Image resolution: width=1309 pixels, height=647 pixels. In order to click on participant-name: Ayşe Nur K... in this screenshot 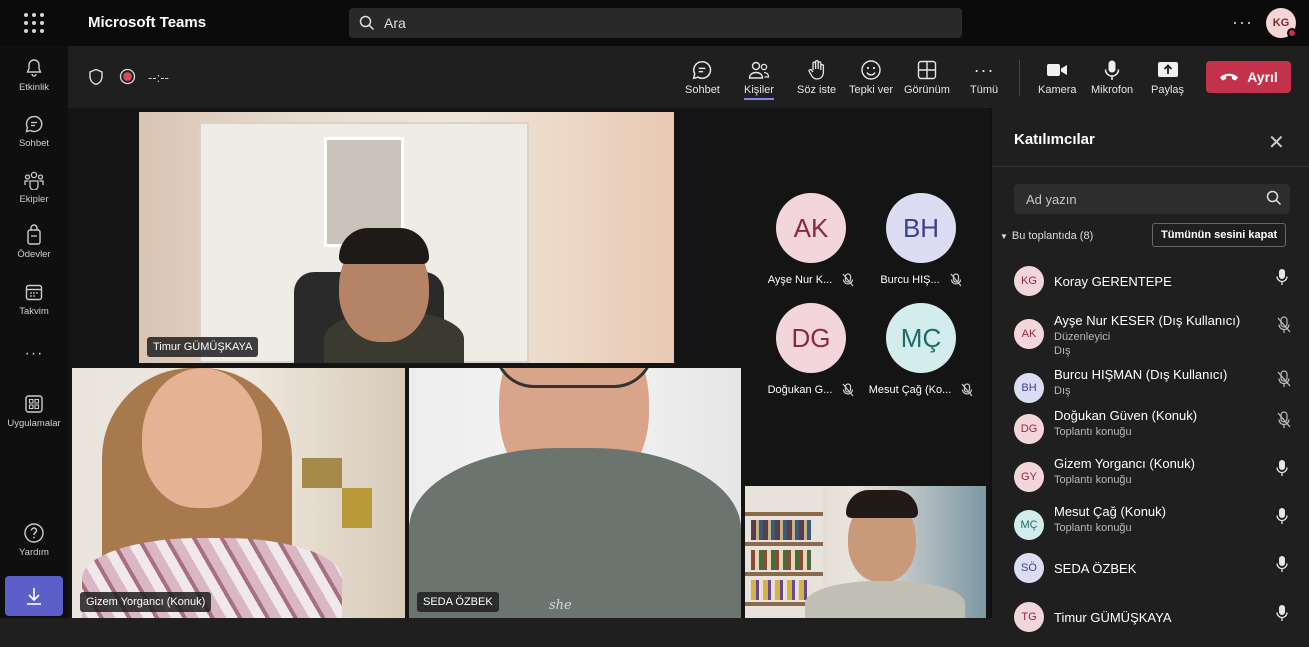, I will do `click(800, 280)`.